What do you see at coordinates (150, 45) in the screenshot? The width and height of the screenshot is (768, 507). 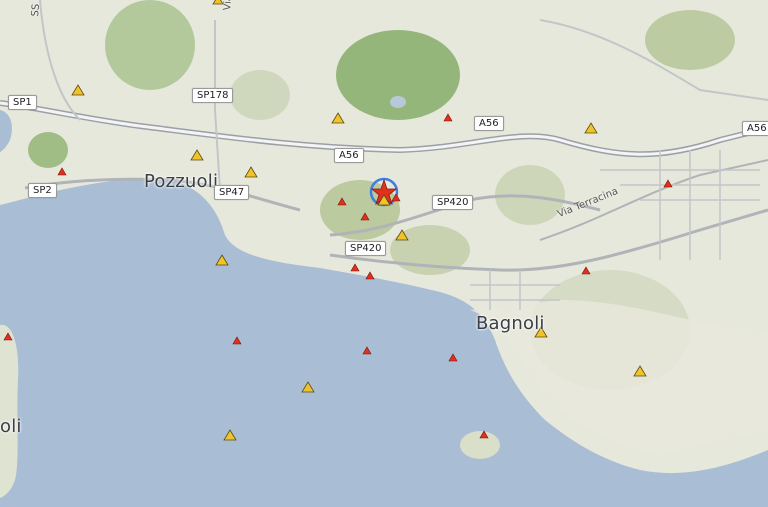 I see `crater-astroni` at bounding box center [150, 45].